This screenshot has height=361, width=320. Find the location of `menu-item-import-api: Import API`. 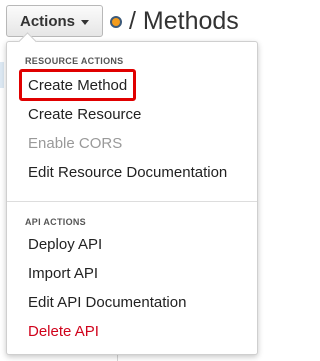

menu-item-import-api: Import API is located at coordinates (63, 274).